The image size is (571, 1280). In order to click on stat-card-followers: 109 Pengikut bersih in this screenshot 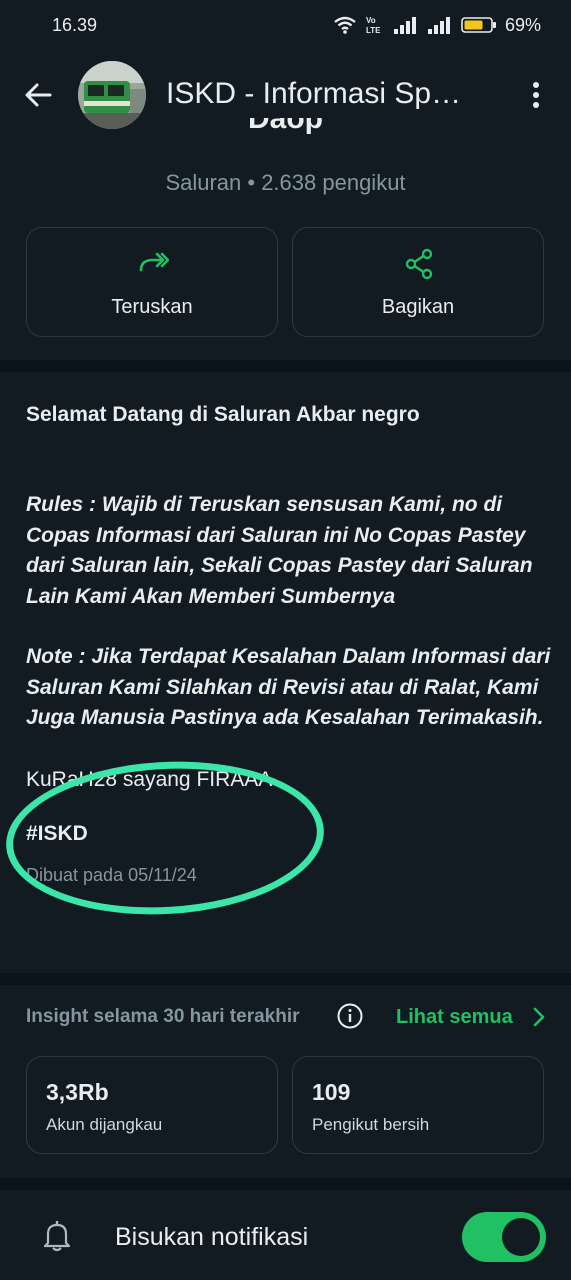, I will do `click(418, 1105)`.